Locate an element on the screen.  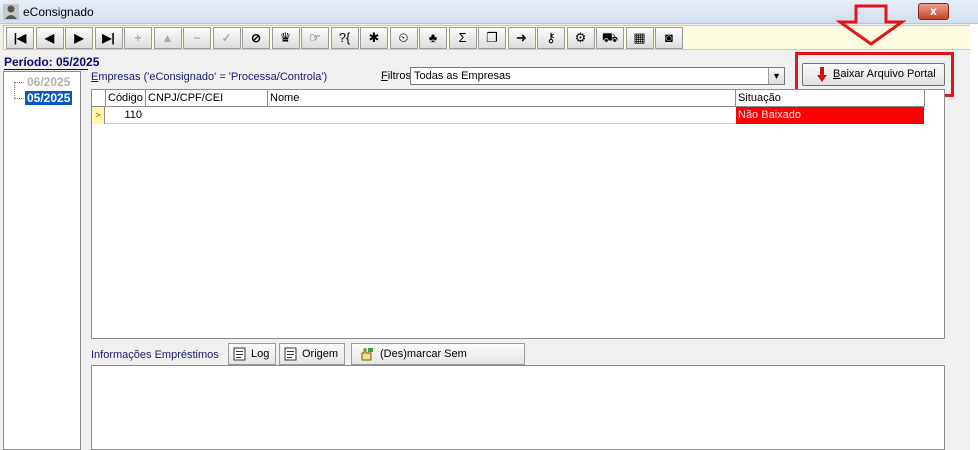
tool-calendar-button: ▦ is located at coordinates (639, 38).